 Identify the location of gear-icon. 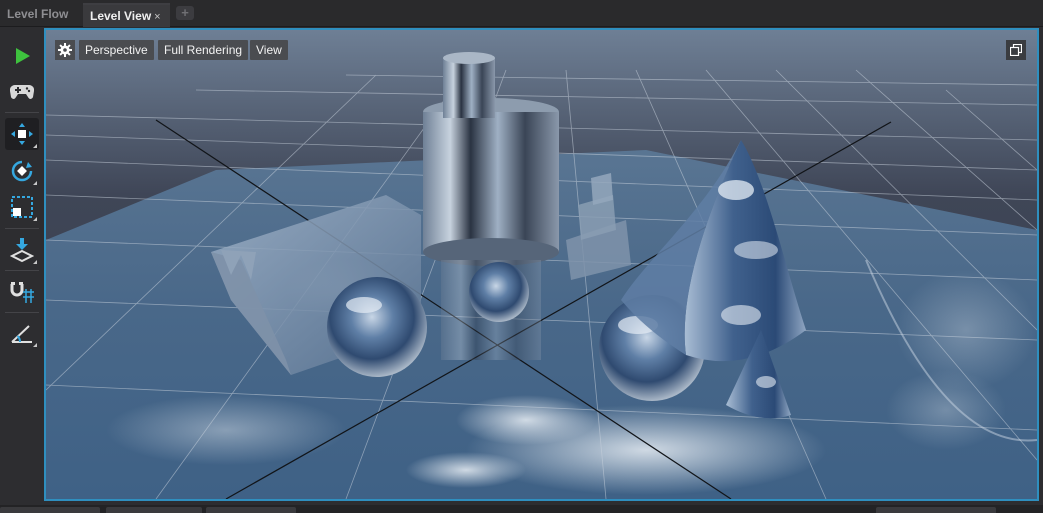
(65, 50).